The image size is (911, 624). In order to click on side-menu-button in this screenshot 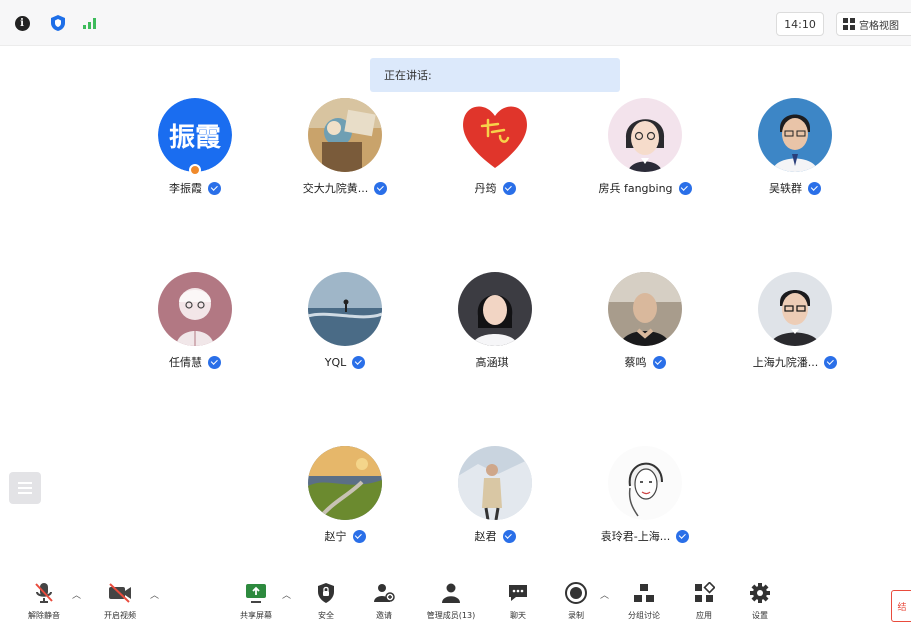, I will do `click(25, 488)`.